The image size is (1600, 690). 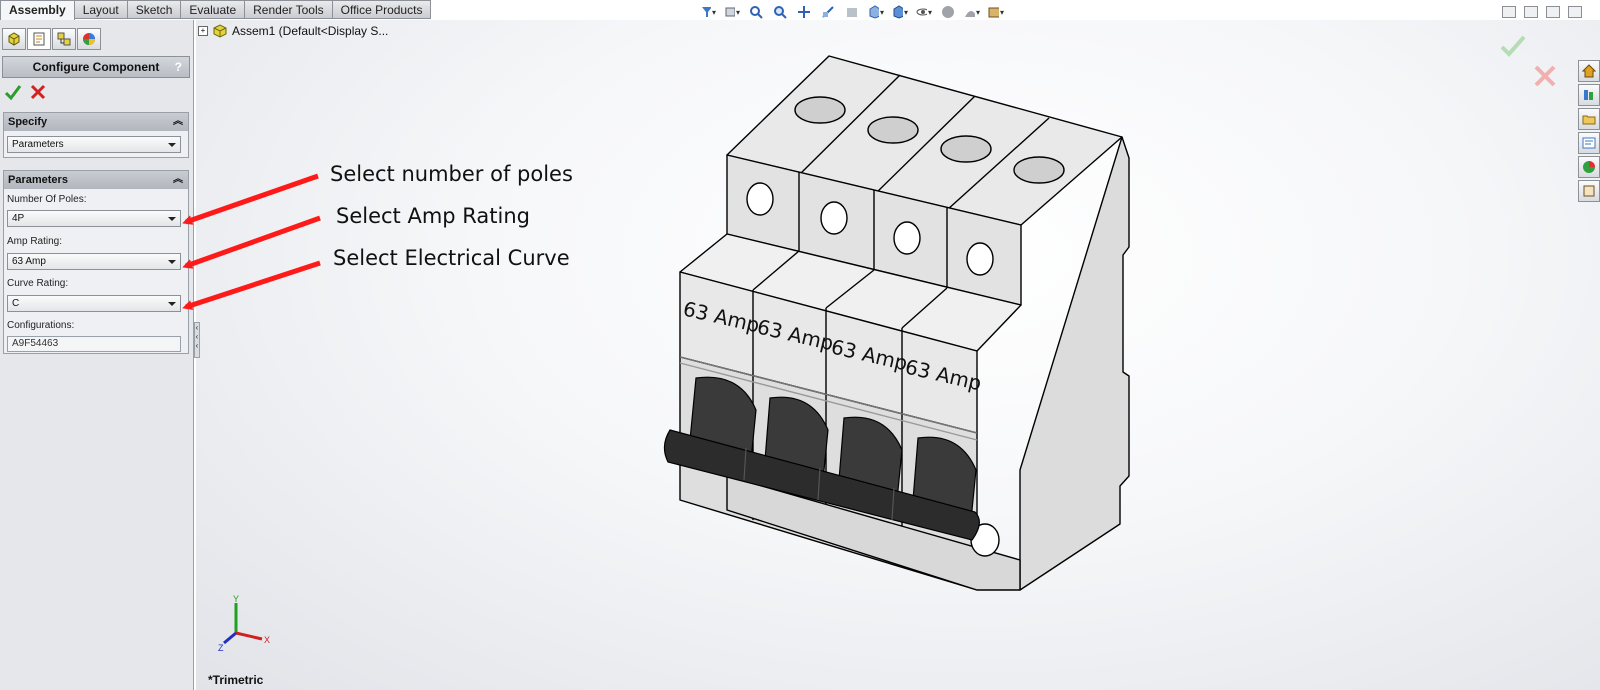 I want to click on annotation-arrows, so click(x=251, y=241).